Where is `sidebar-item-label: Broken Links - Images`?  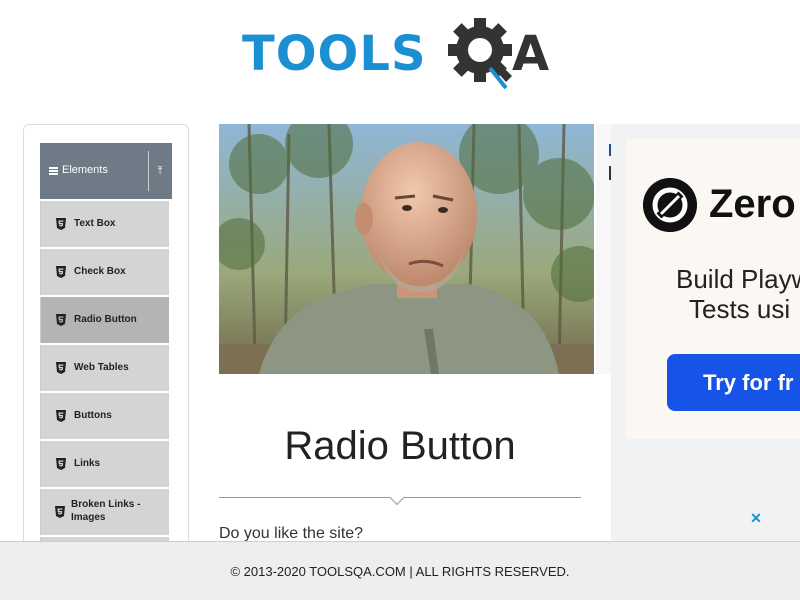
sidebar-item-label: Broken Links - Images is located at coordinates (106, 511).